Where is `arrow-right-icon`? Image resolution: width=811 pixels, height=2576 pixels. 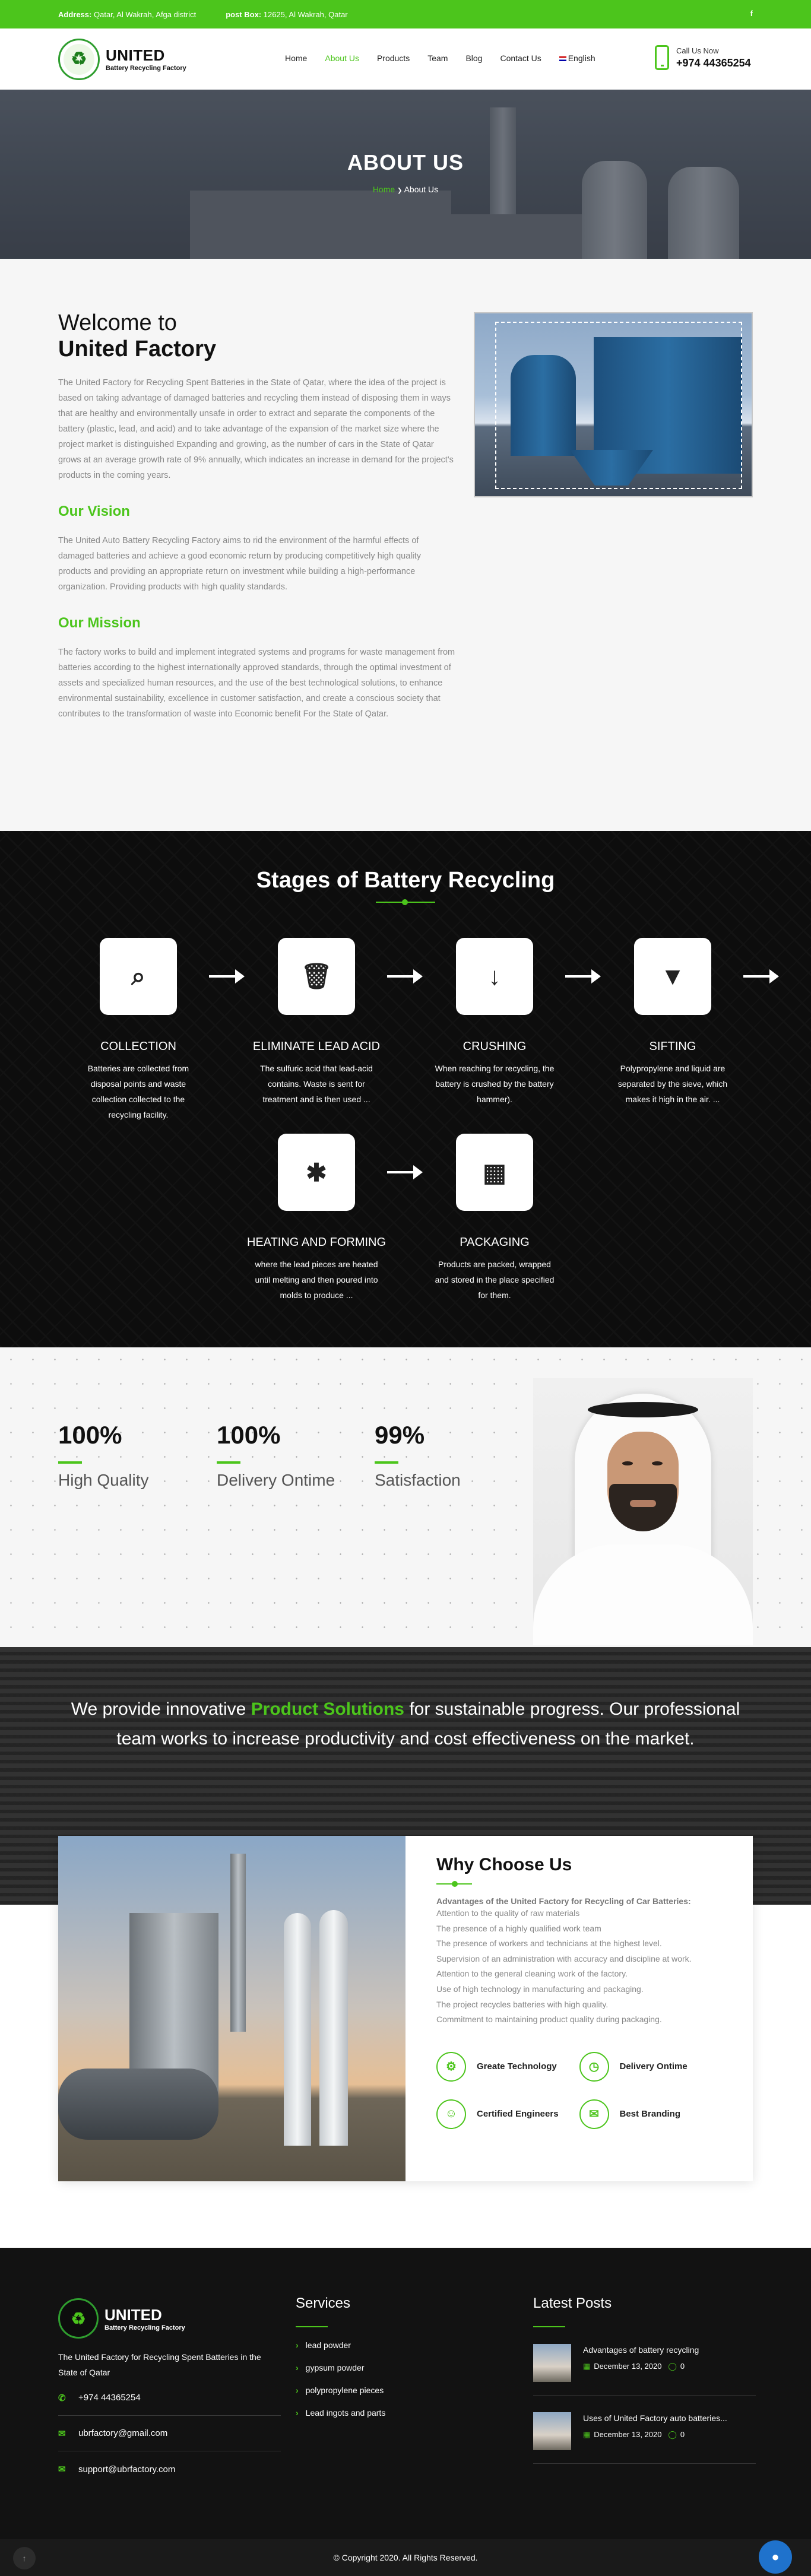
arrow-right-icon is located at coordinates (761, 976).